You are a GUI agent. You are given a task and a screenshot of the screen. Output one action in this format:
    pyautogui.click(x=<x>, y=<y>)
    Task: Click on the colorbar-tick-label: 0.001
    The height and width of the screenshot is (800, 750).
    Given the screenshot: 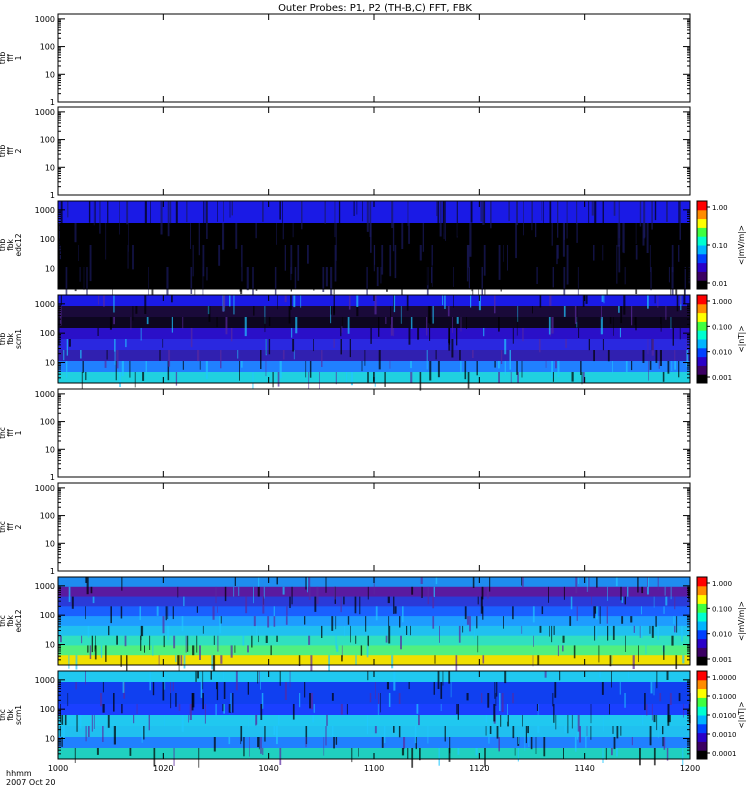 What is the action you would take?
    pyautogui.click(x=722, y=378)
    